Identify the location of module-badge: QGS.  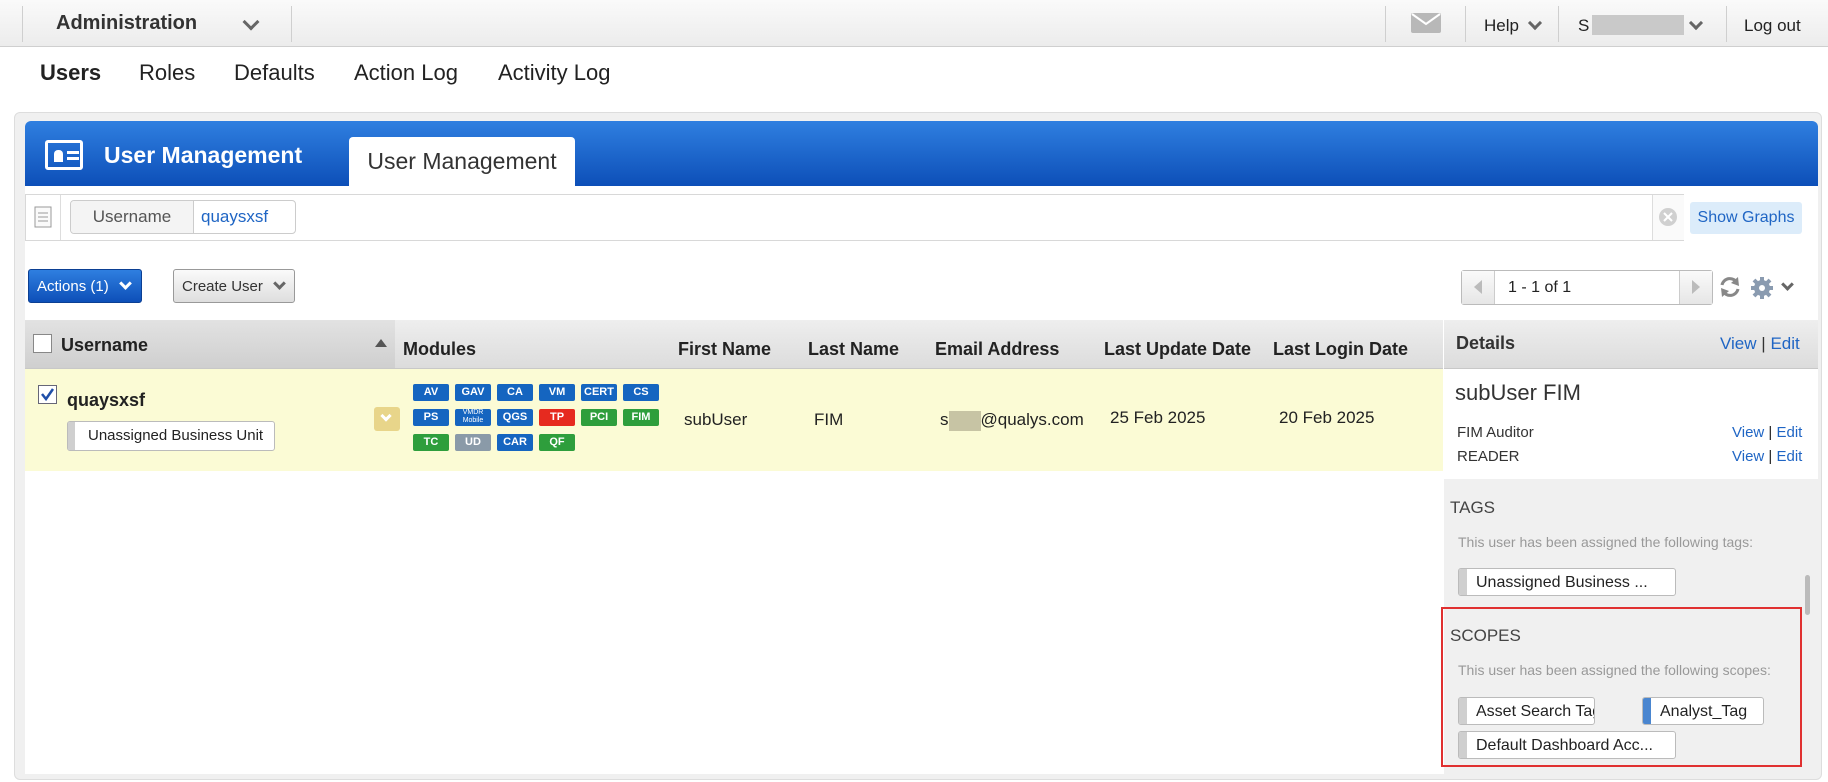
(515, 417).